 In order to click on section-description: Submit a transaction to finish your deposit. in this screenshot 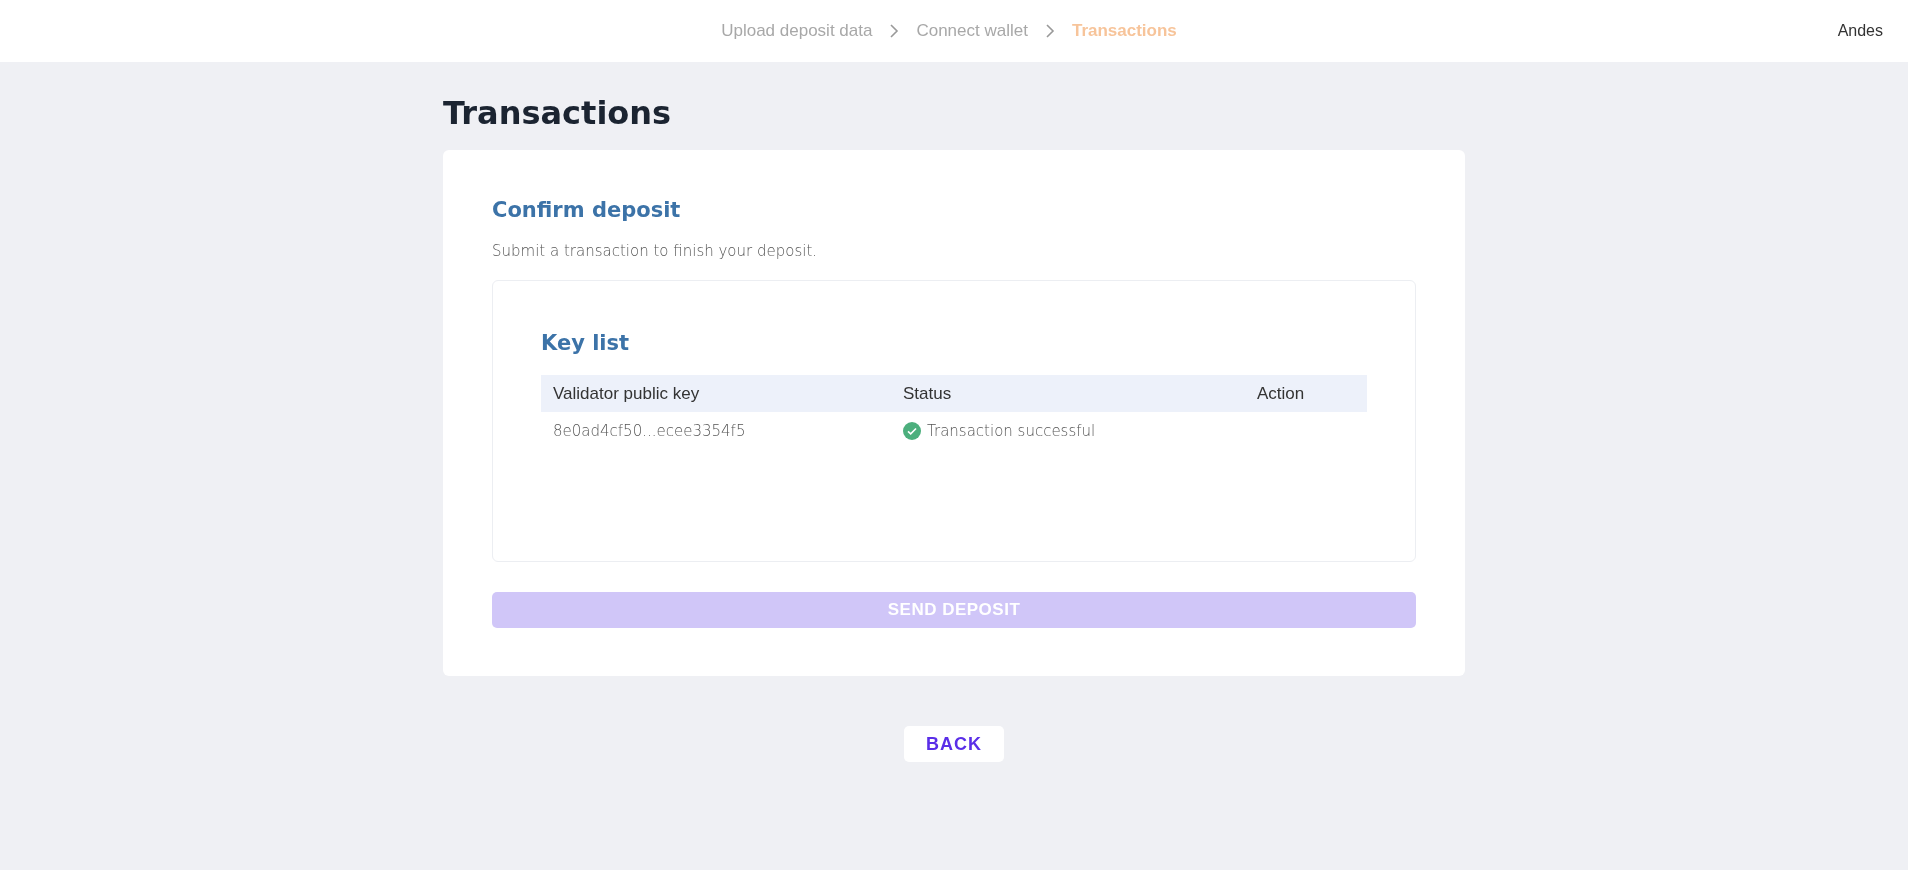, I will do `click(655, 251)`.